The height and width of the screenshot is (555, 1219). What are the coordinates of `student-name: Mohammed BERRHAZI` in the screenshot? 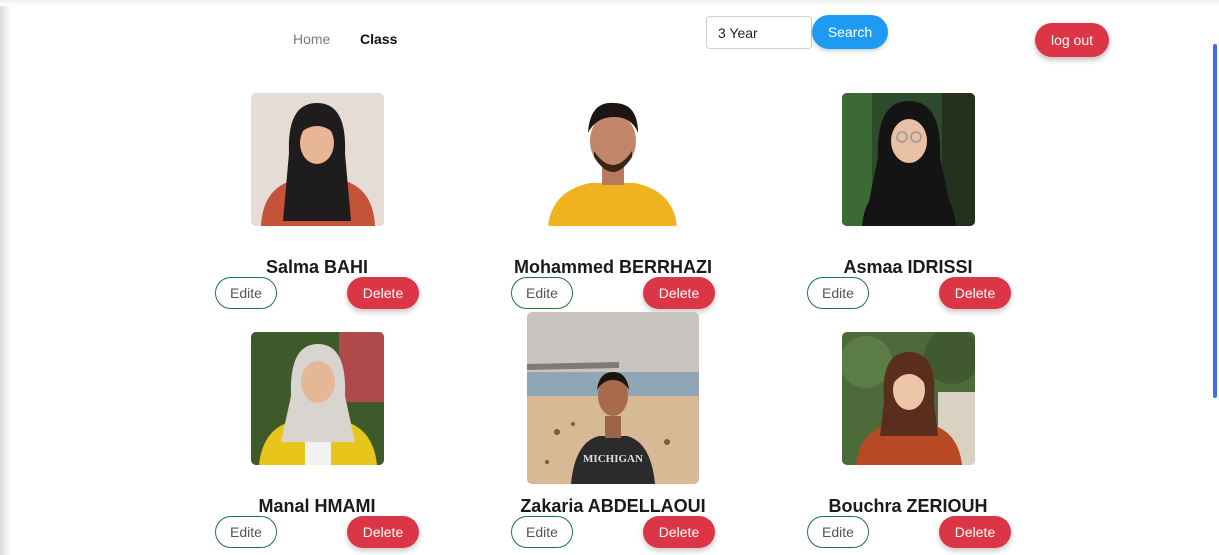 It's located at (612, 267).